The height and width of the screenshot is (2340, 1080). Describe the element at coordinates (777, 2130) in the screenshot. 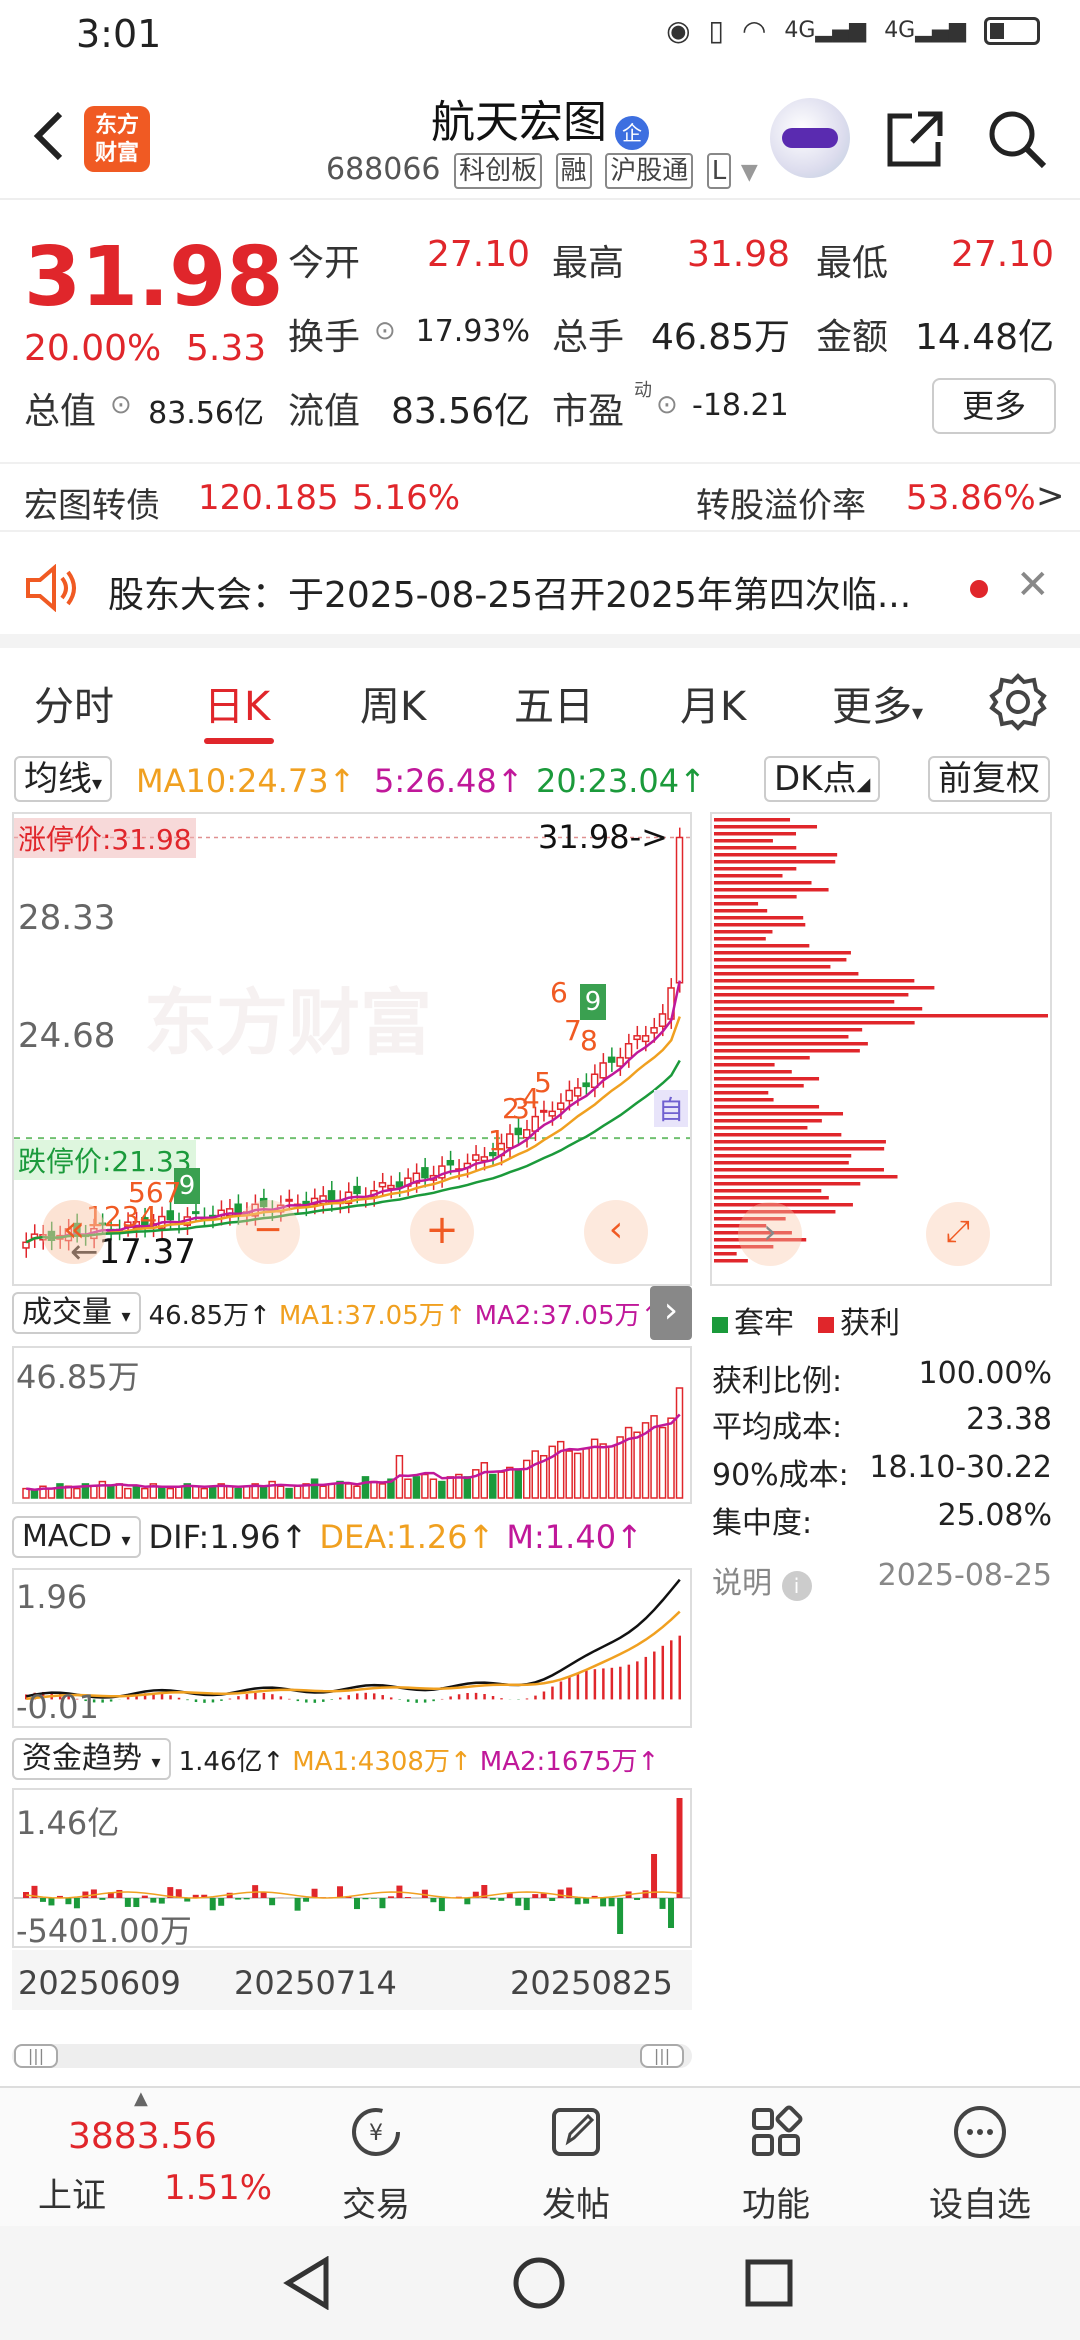

I see `grid-icon` at that location.